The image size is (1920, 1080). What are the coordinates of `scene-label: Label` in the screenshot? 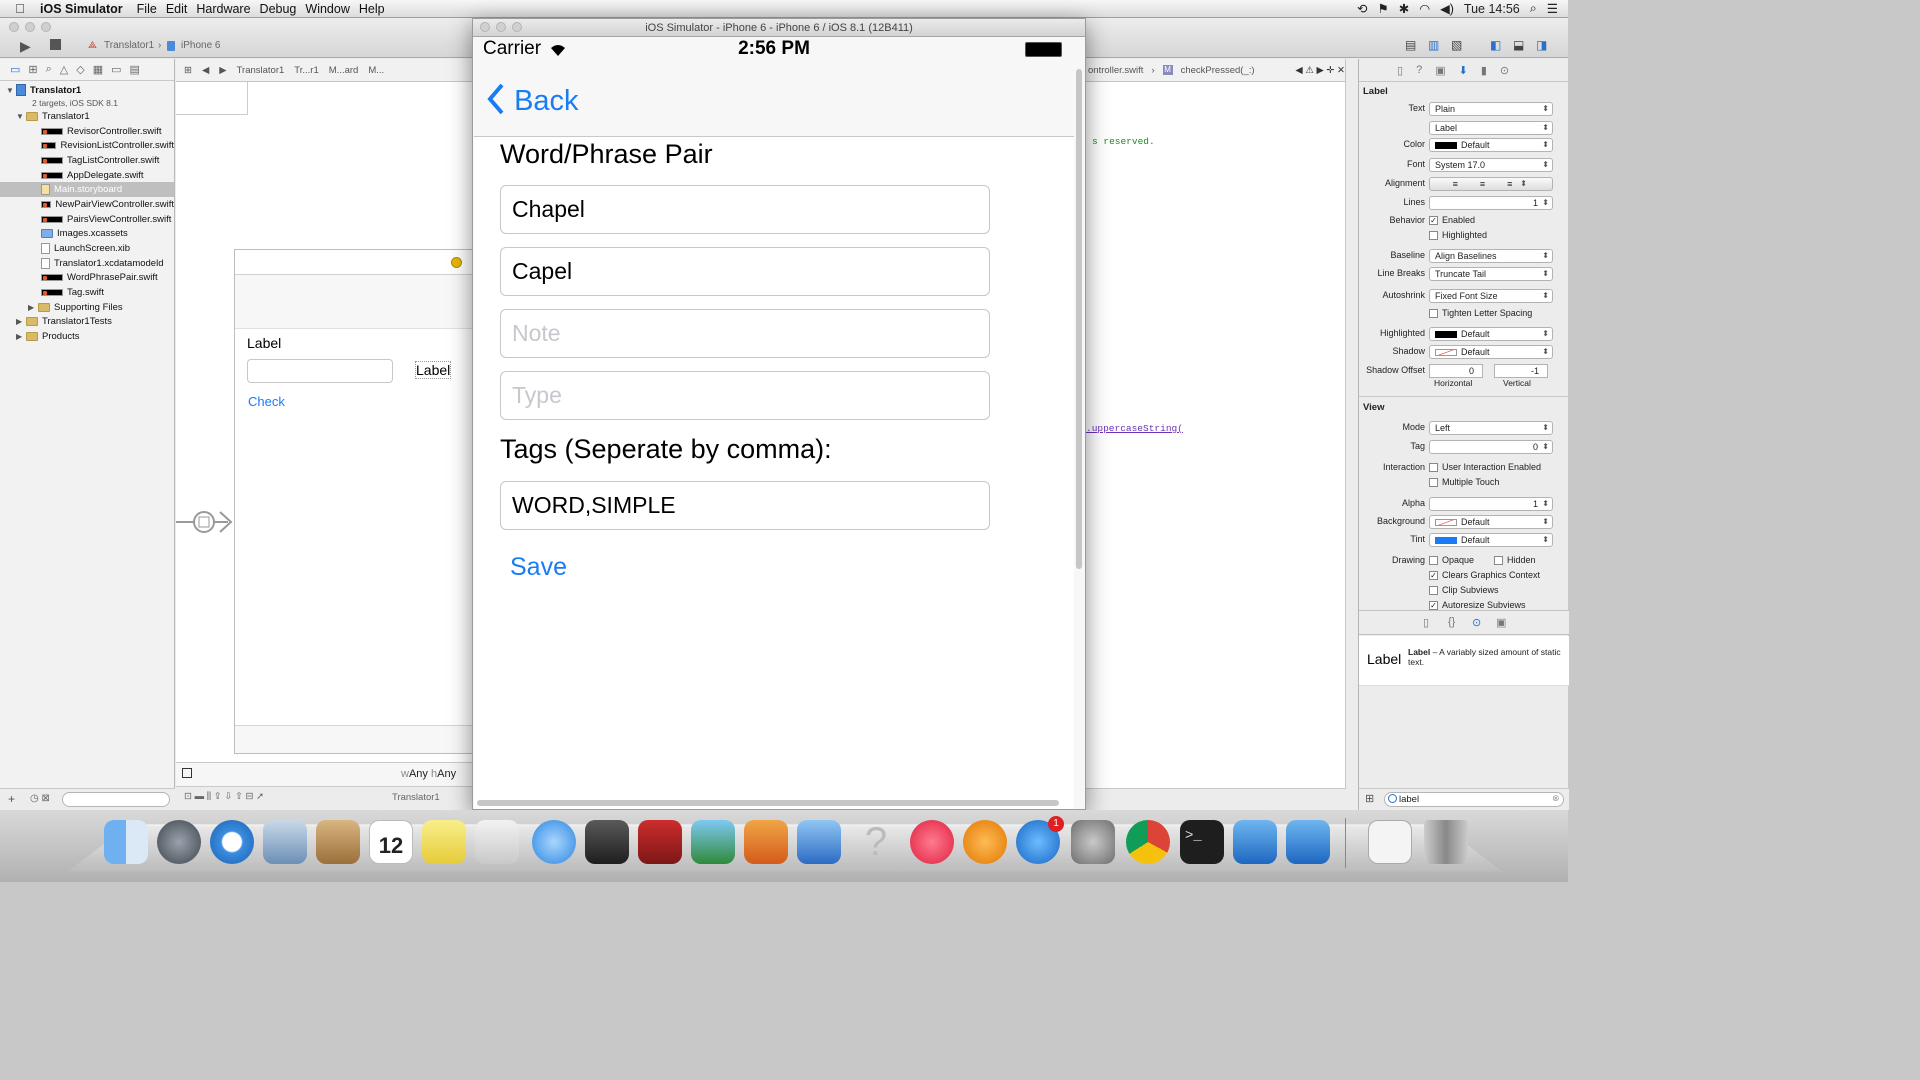 It's located at (264, 343).